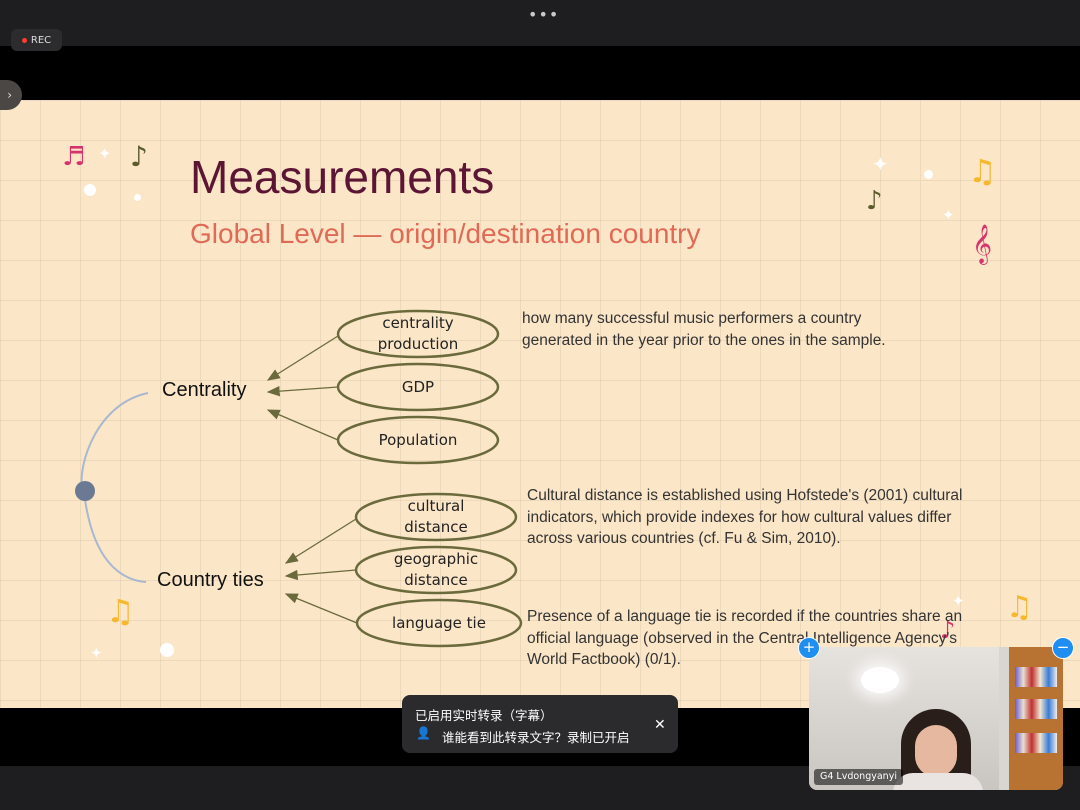  What do you see at coordinates (302, 391) in the screenshot?
I see `arrow-gdp` at bounding box center [302, 391].